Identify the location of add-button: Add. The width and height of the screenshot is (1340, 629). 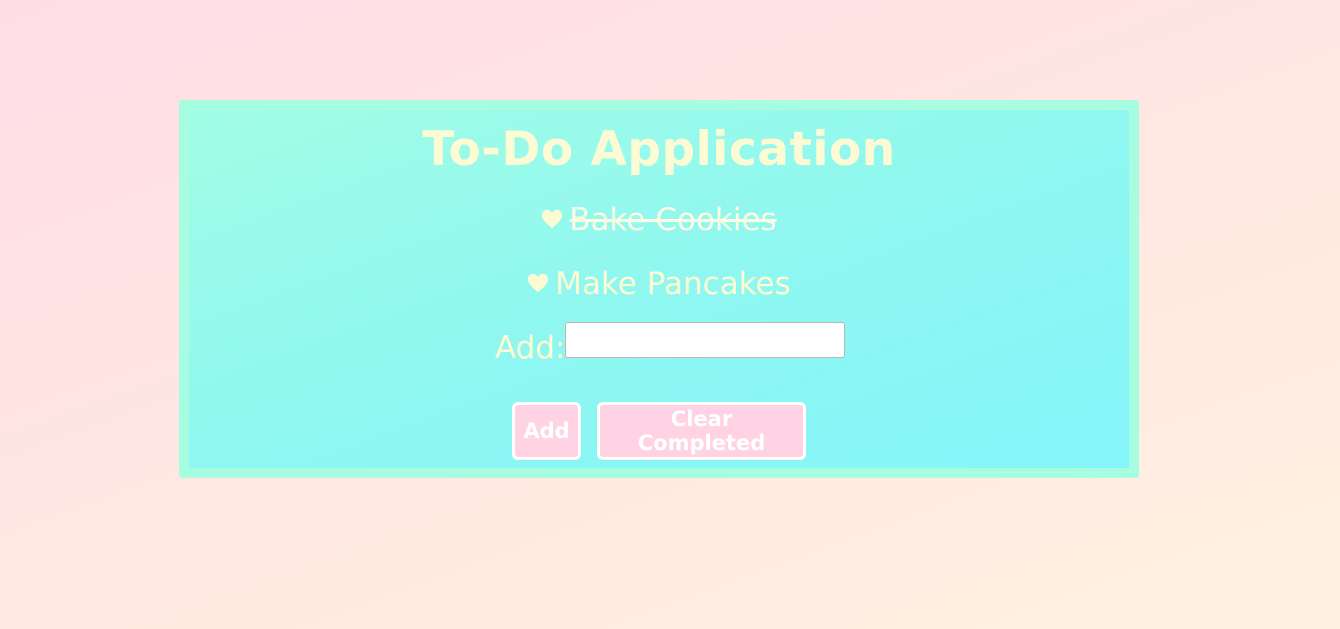
(546, 431).